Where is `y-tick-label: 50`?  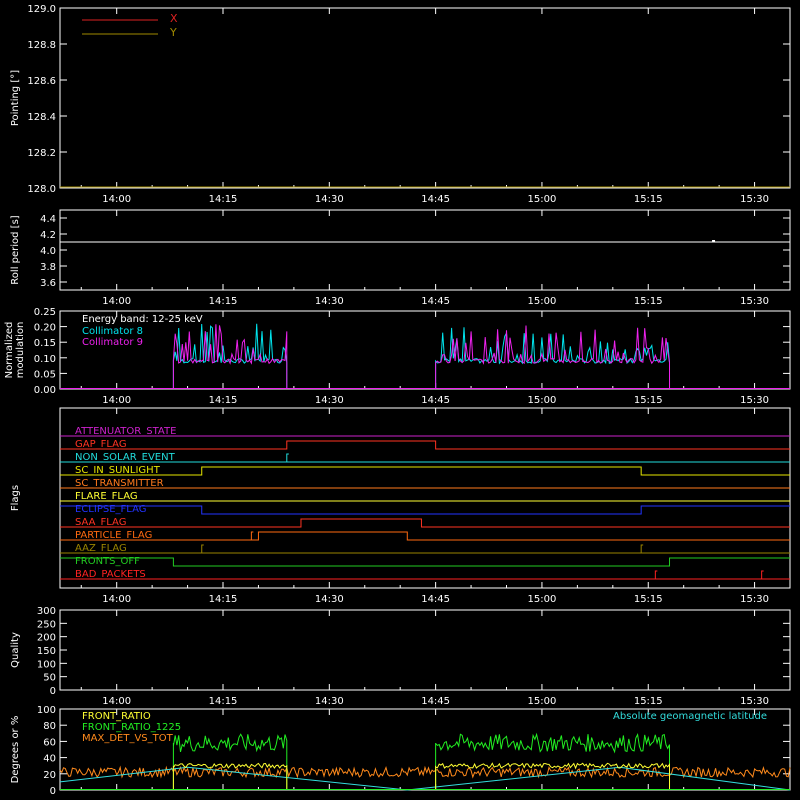
y-tick-label: 50 is located at coordinates (49, 678).